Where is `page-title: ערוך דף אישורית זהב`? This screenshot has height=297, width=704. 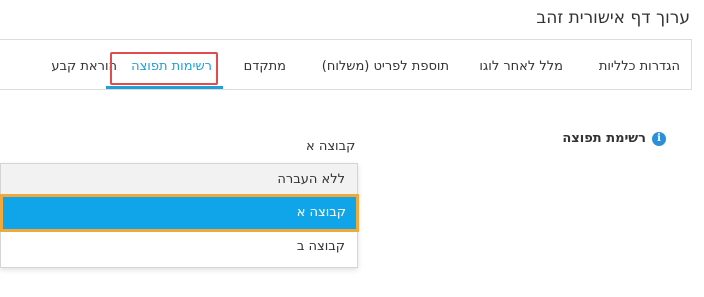 page-title: ערוך דף אישורית זהב is located at coordinates (613, 18).